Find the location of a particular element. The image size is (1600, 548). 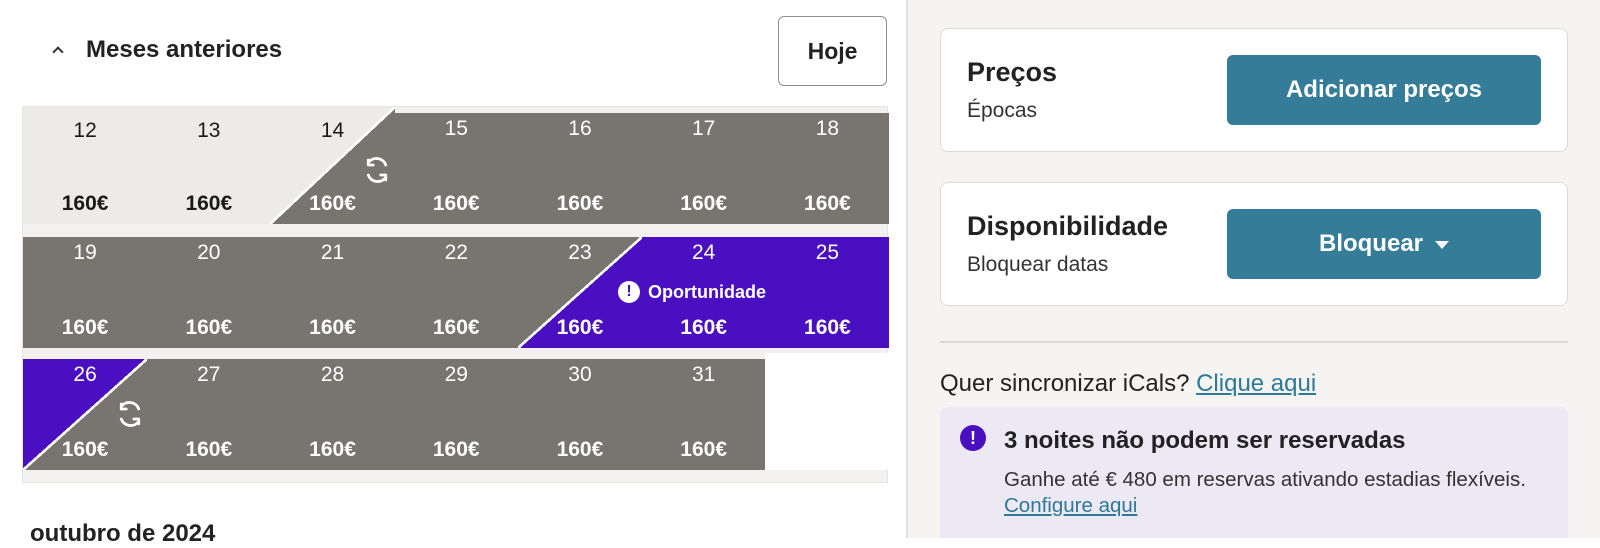

calendar-day-cell: 27 160€ is located at coordinates (208, 414).